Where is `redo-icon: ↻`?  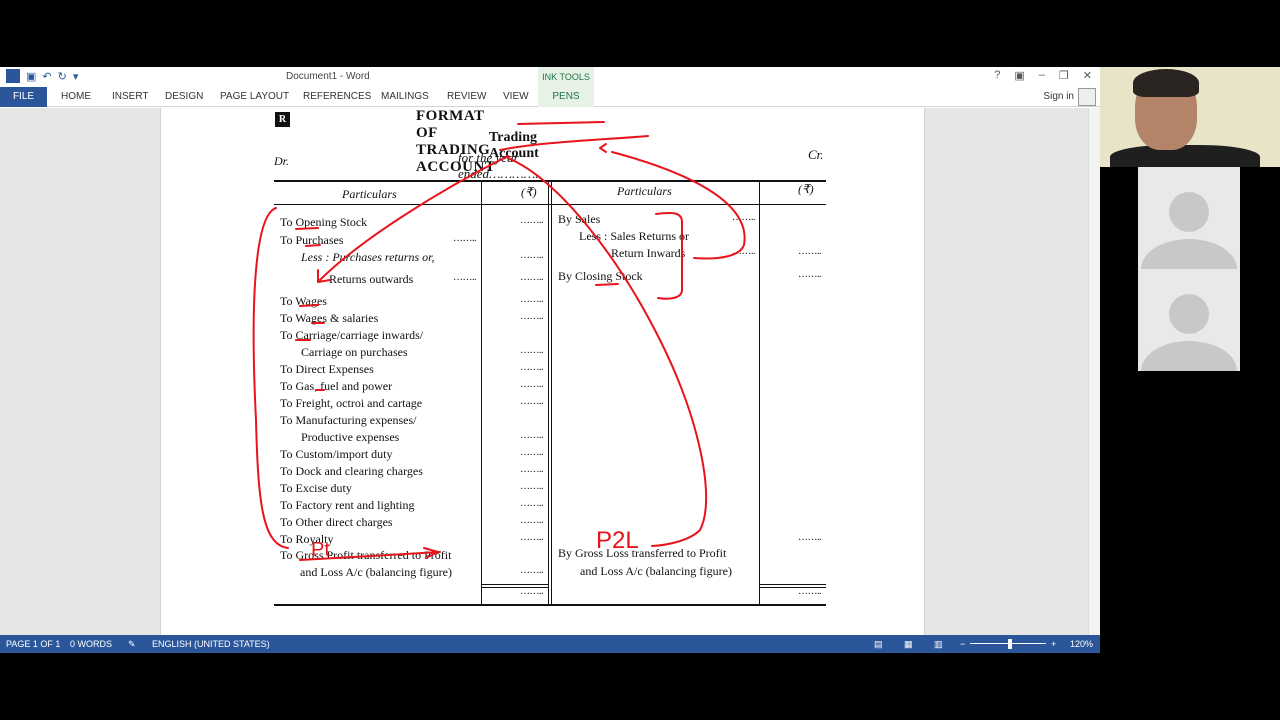 redo-icon: ↻ is located at coordinates (62, 76).